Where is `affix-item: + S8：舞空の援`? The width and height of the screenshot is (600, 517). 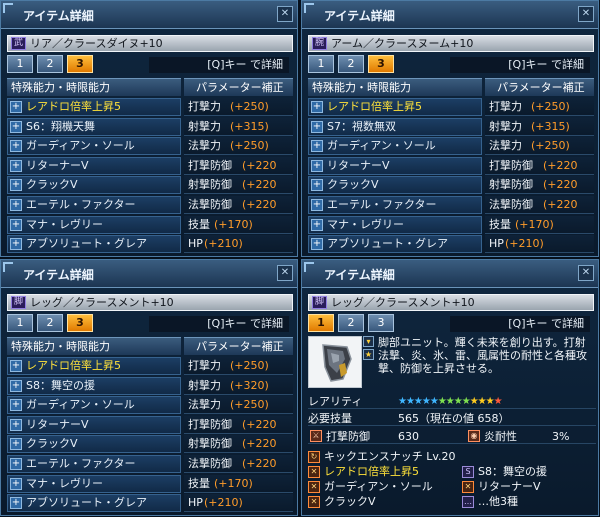 affix-item: + S8：舞空の援 is located at coordinates (94, 385).